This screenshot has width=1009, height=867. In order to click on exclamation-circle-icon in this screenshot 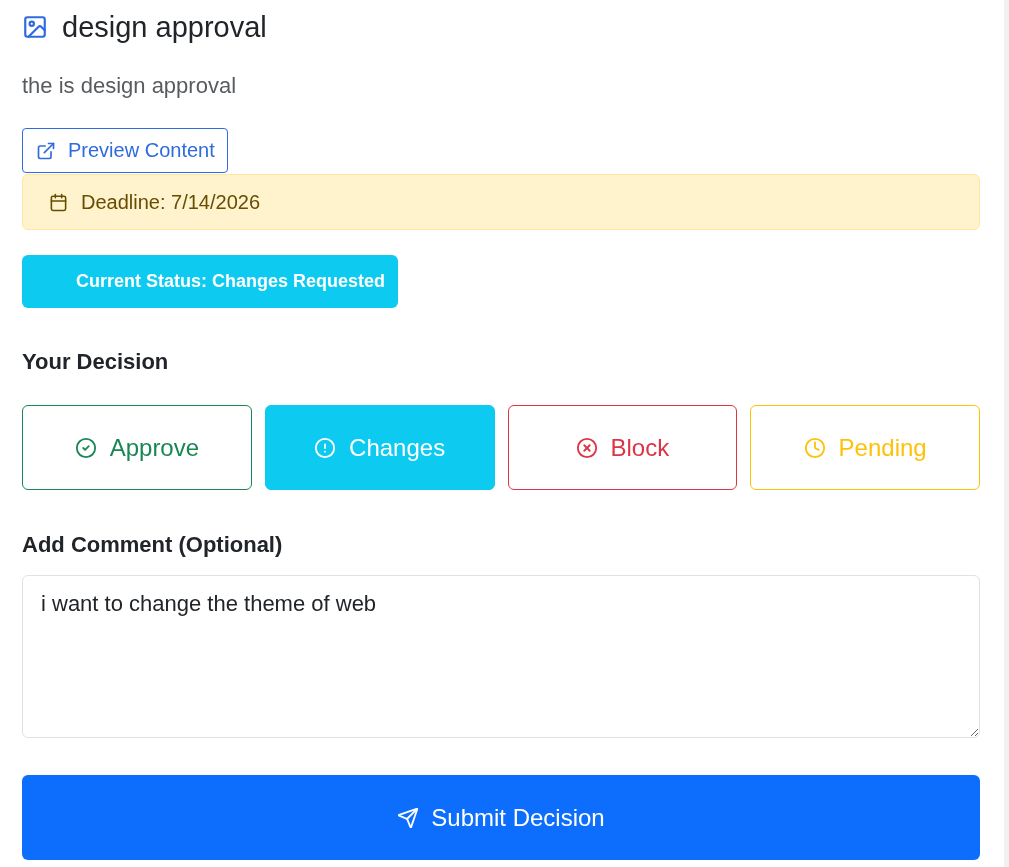, I will do `click(325, 447)`.